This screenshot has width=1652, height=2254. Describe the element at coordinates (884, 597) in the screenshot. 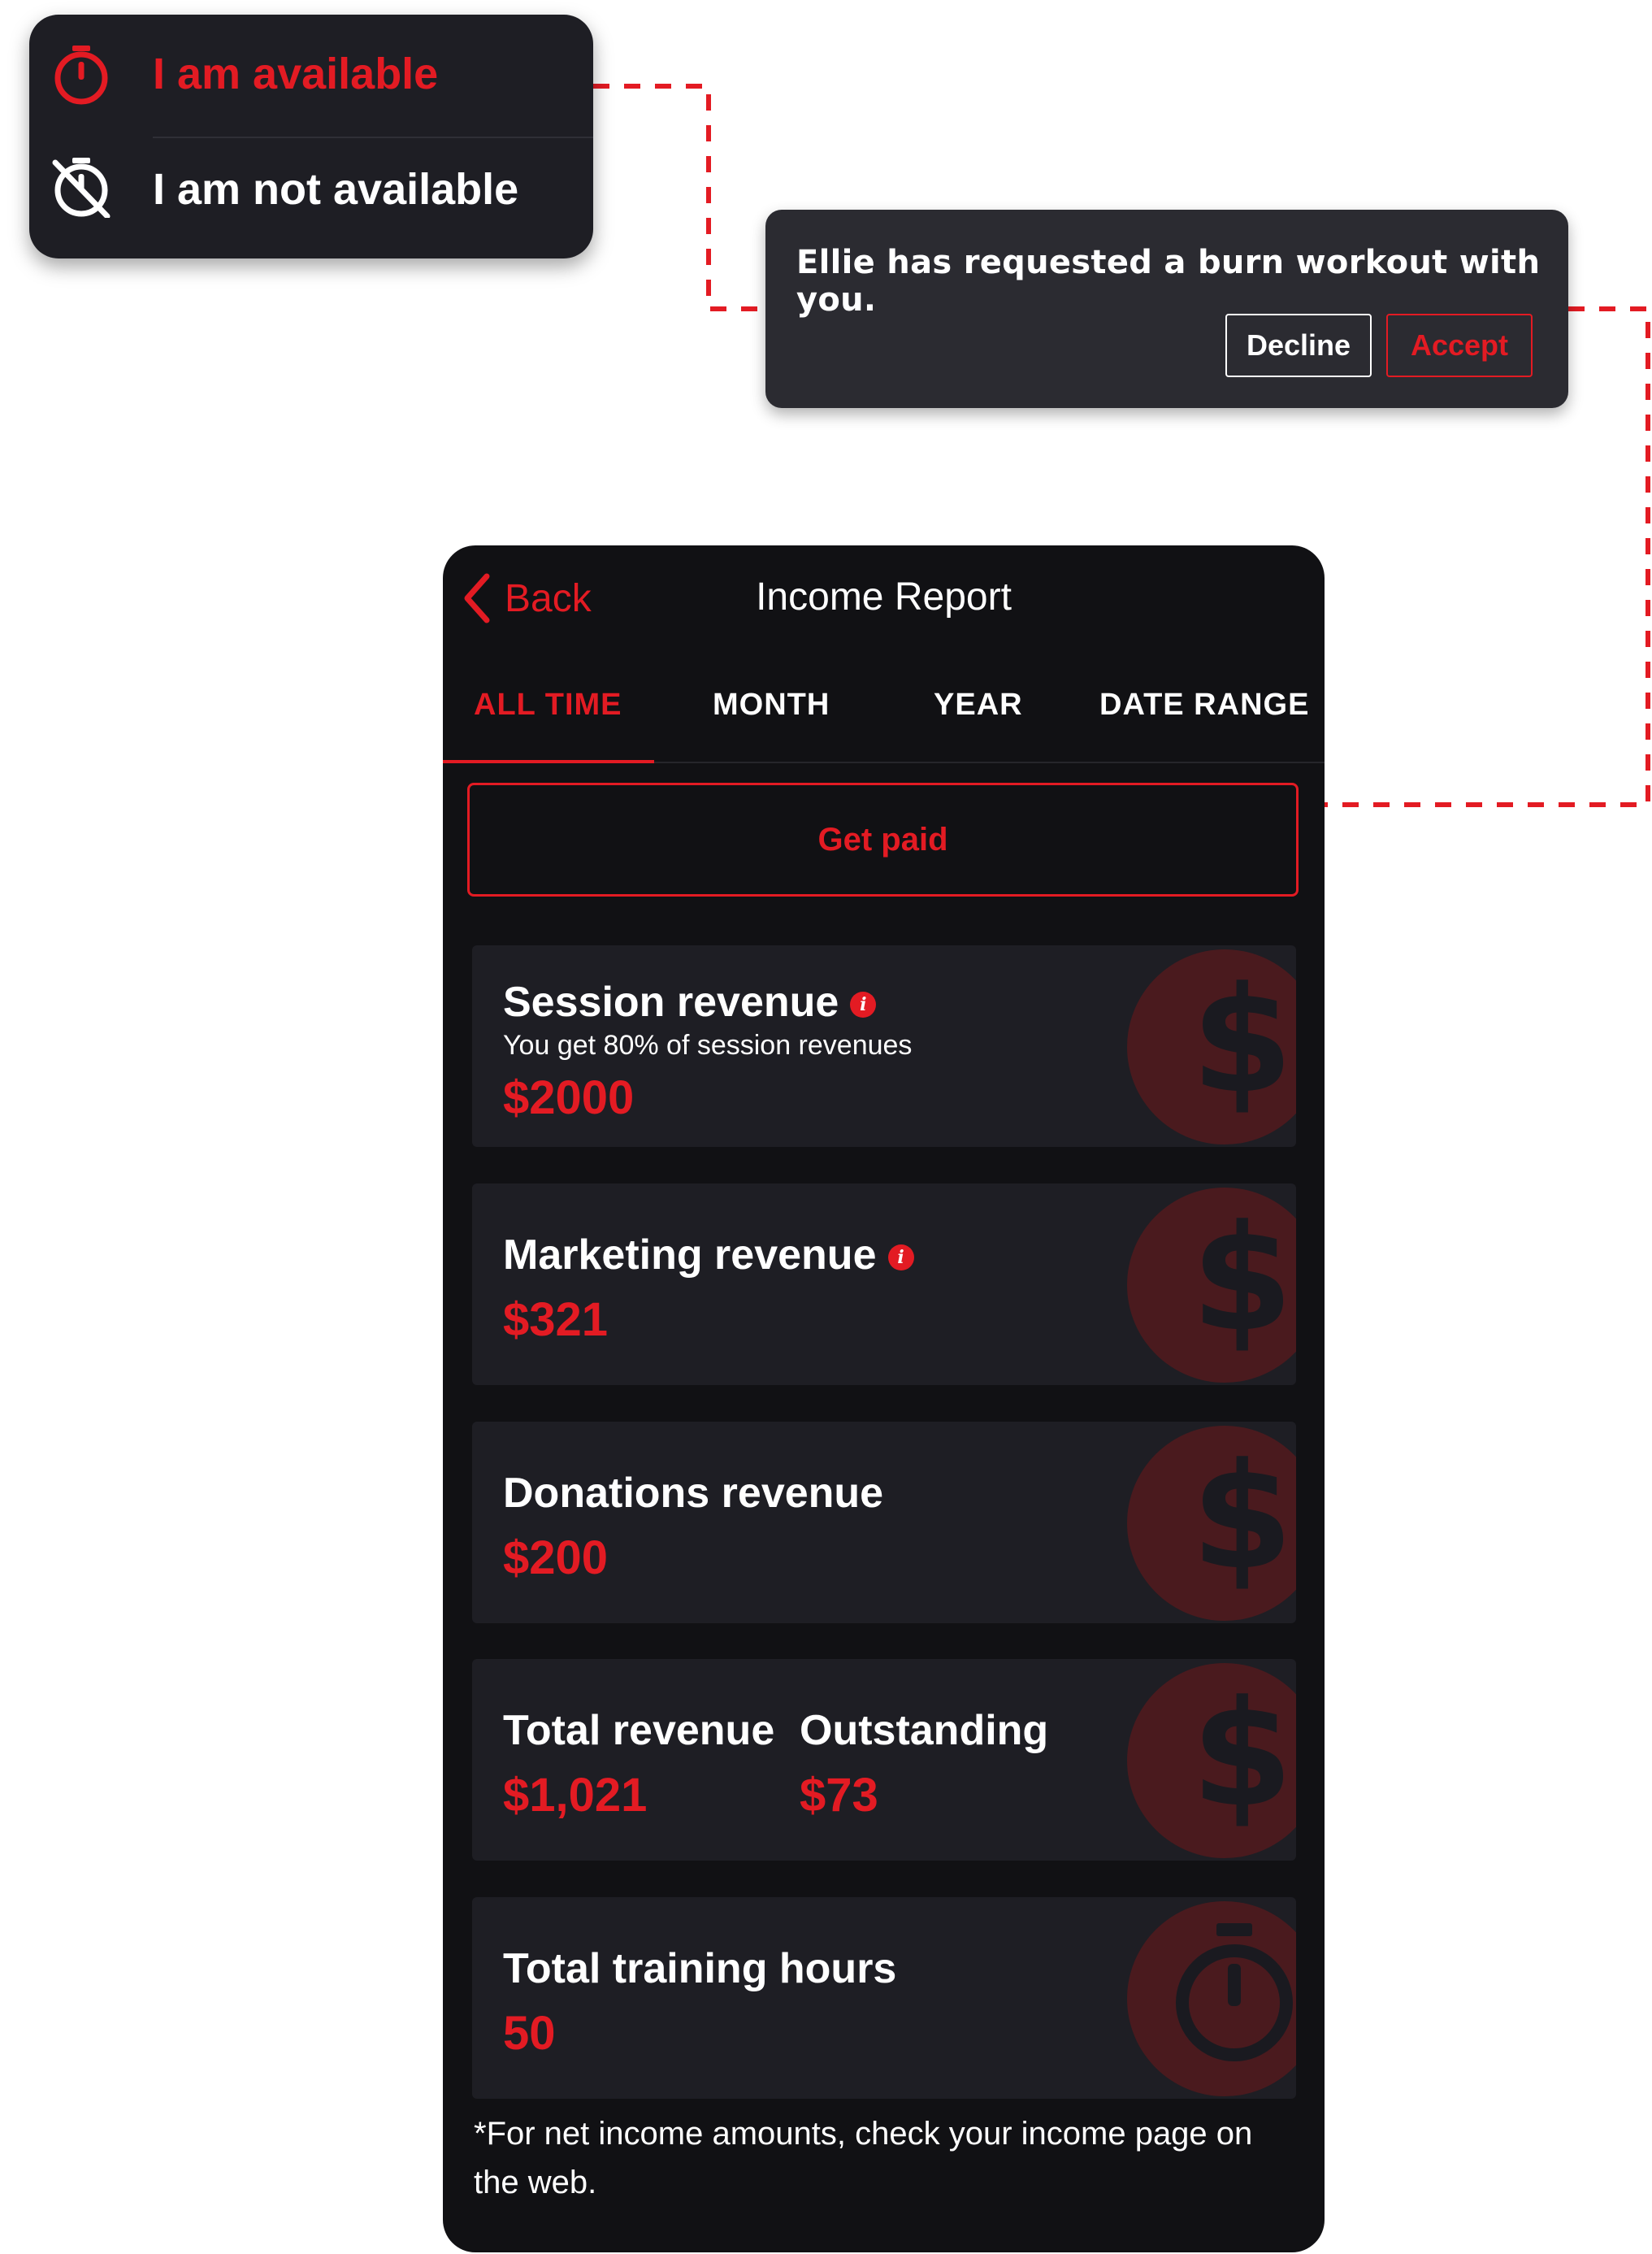

I see `page-title: Income Report` at that location.